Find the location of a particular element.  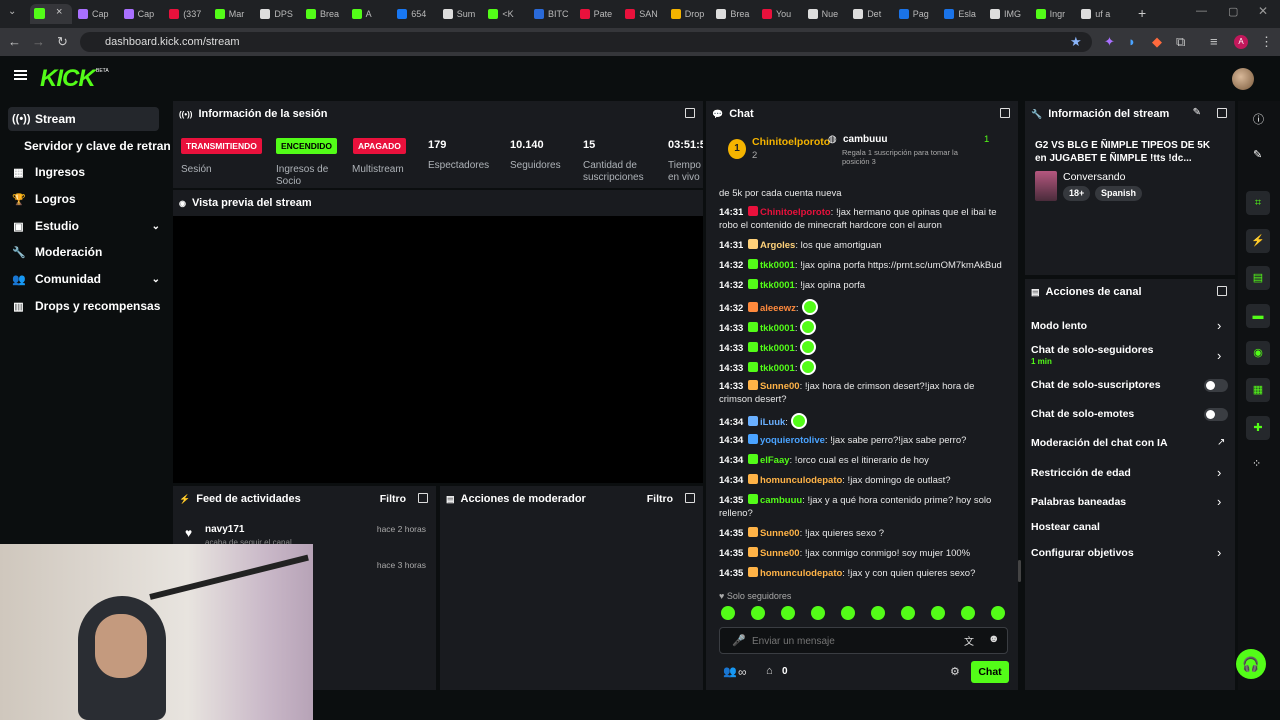

sidebar-item-achievements: 🏆 Logros is located at coordinates (44, 199).